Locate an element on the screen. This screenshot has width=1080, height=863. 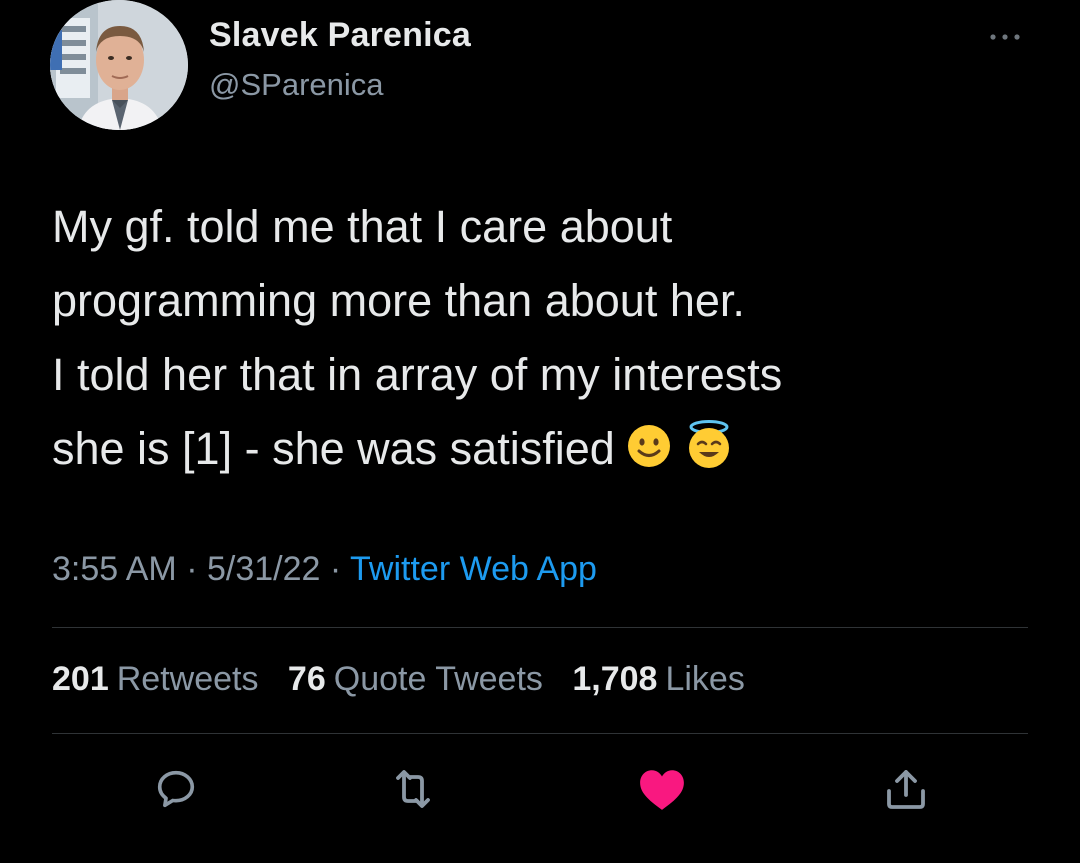
quote-tweets-stat: 76 Quote Tweets is located at coordinates (415, 679).